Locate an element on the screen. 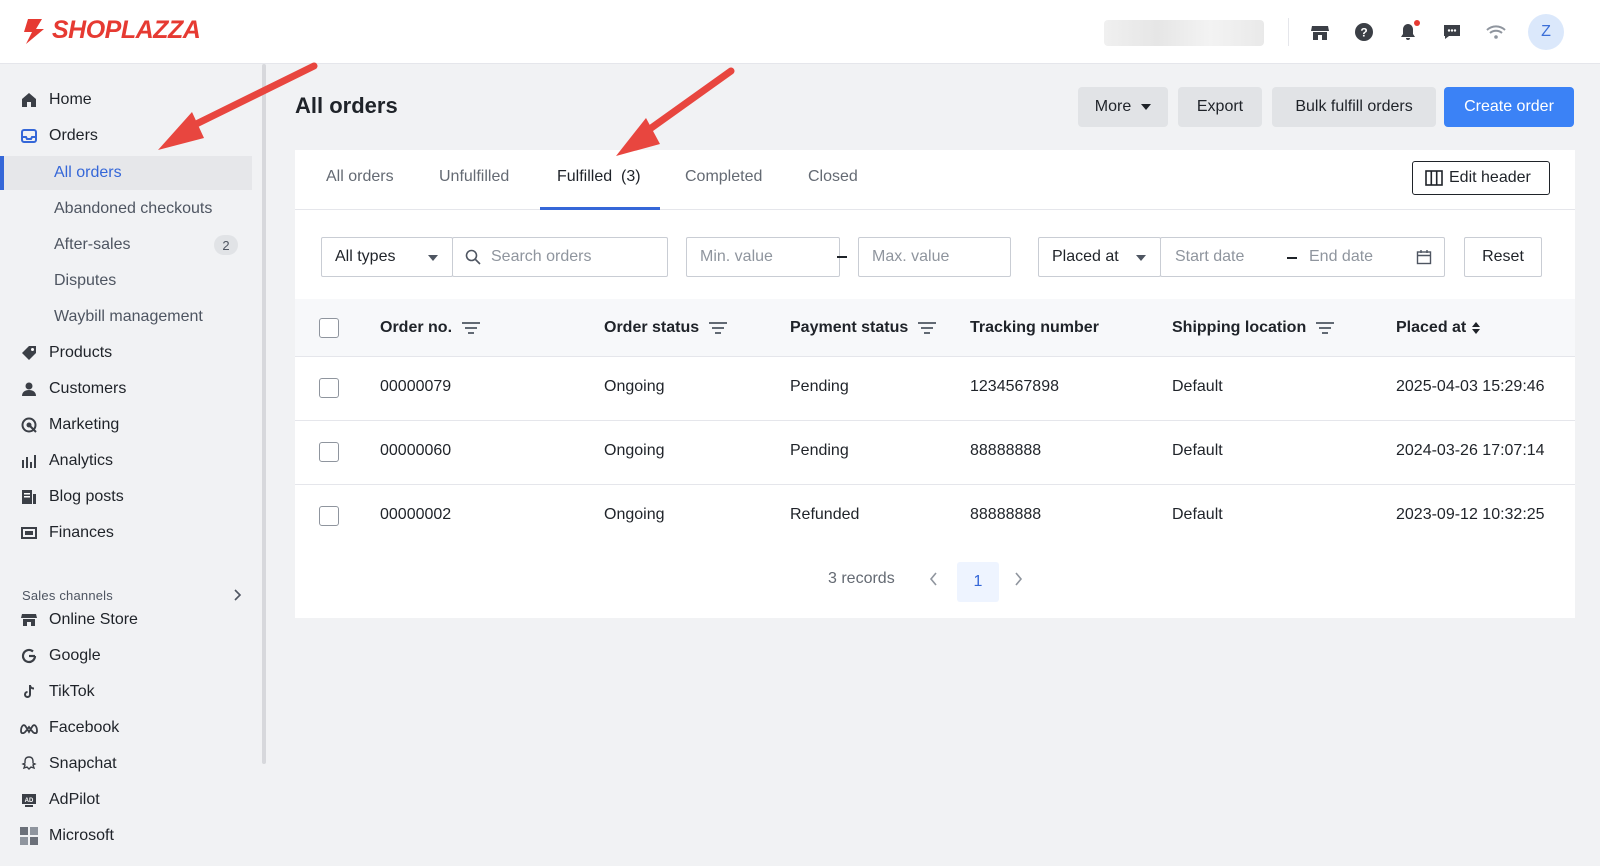 Image resolution: width=1600 pixels, height=866 pixels. sidebar-item-label: AdPilot is located at coordinates (74, 799).